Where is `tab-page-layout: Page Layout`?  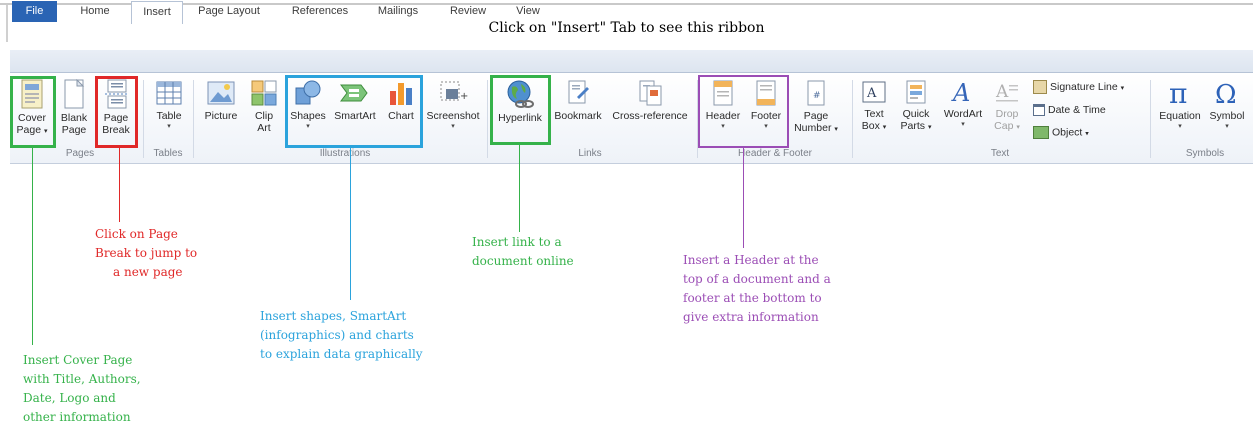 tab-page-layout: Page Layout is located at coordinates (229, 11).